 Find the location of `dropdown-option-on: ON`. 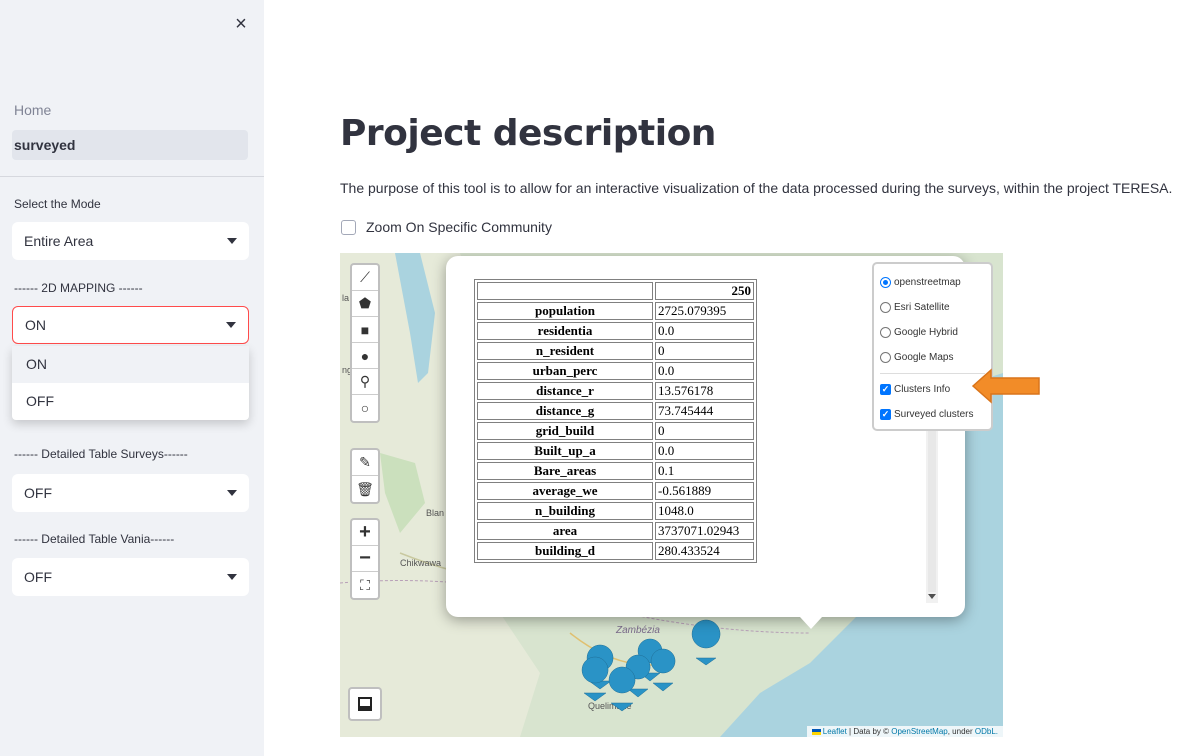

dropdown-option-on: ON is located at coordinates (130, 364).